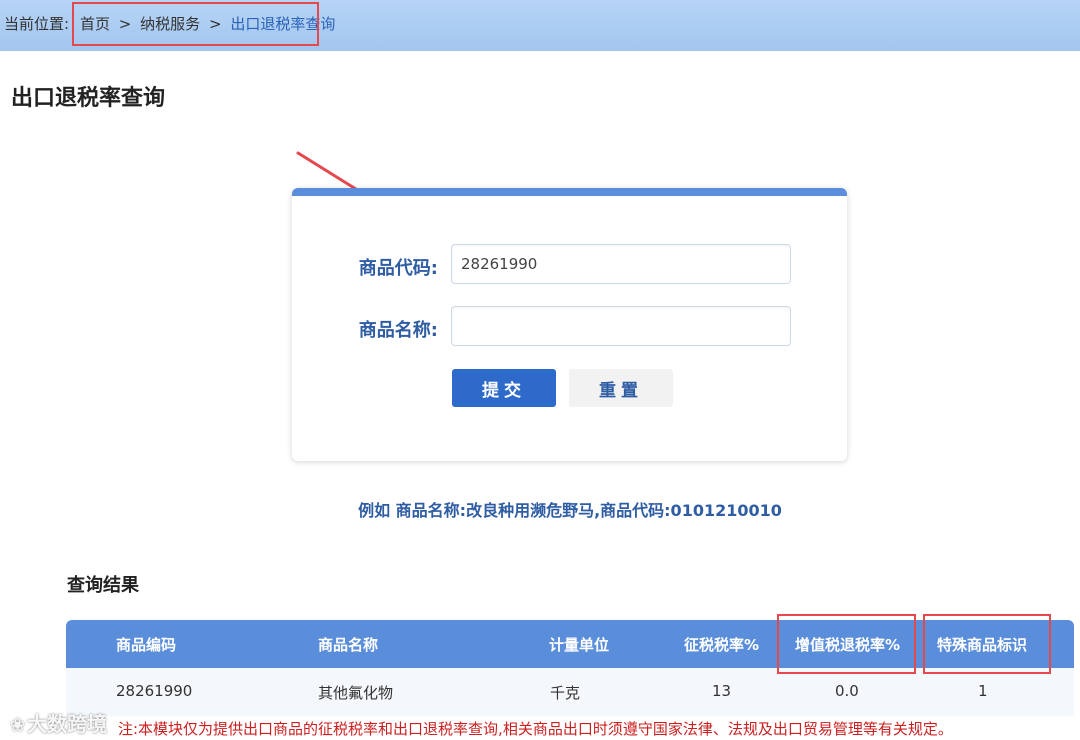 This screenshot has width=1080, height=740. What do you see at coordinates (103, 585) in the screenshot?
I see `results-title: 查询结果` at bounding box center [103, 585].